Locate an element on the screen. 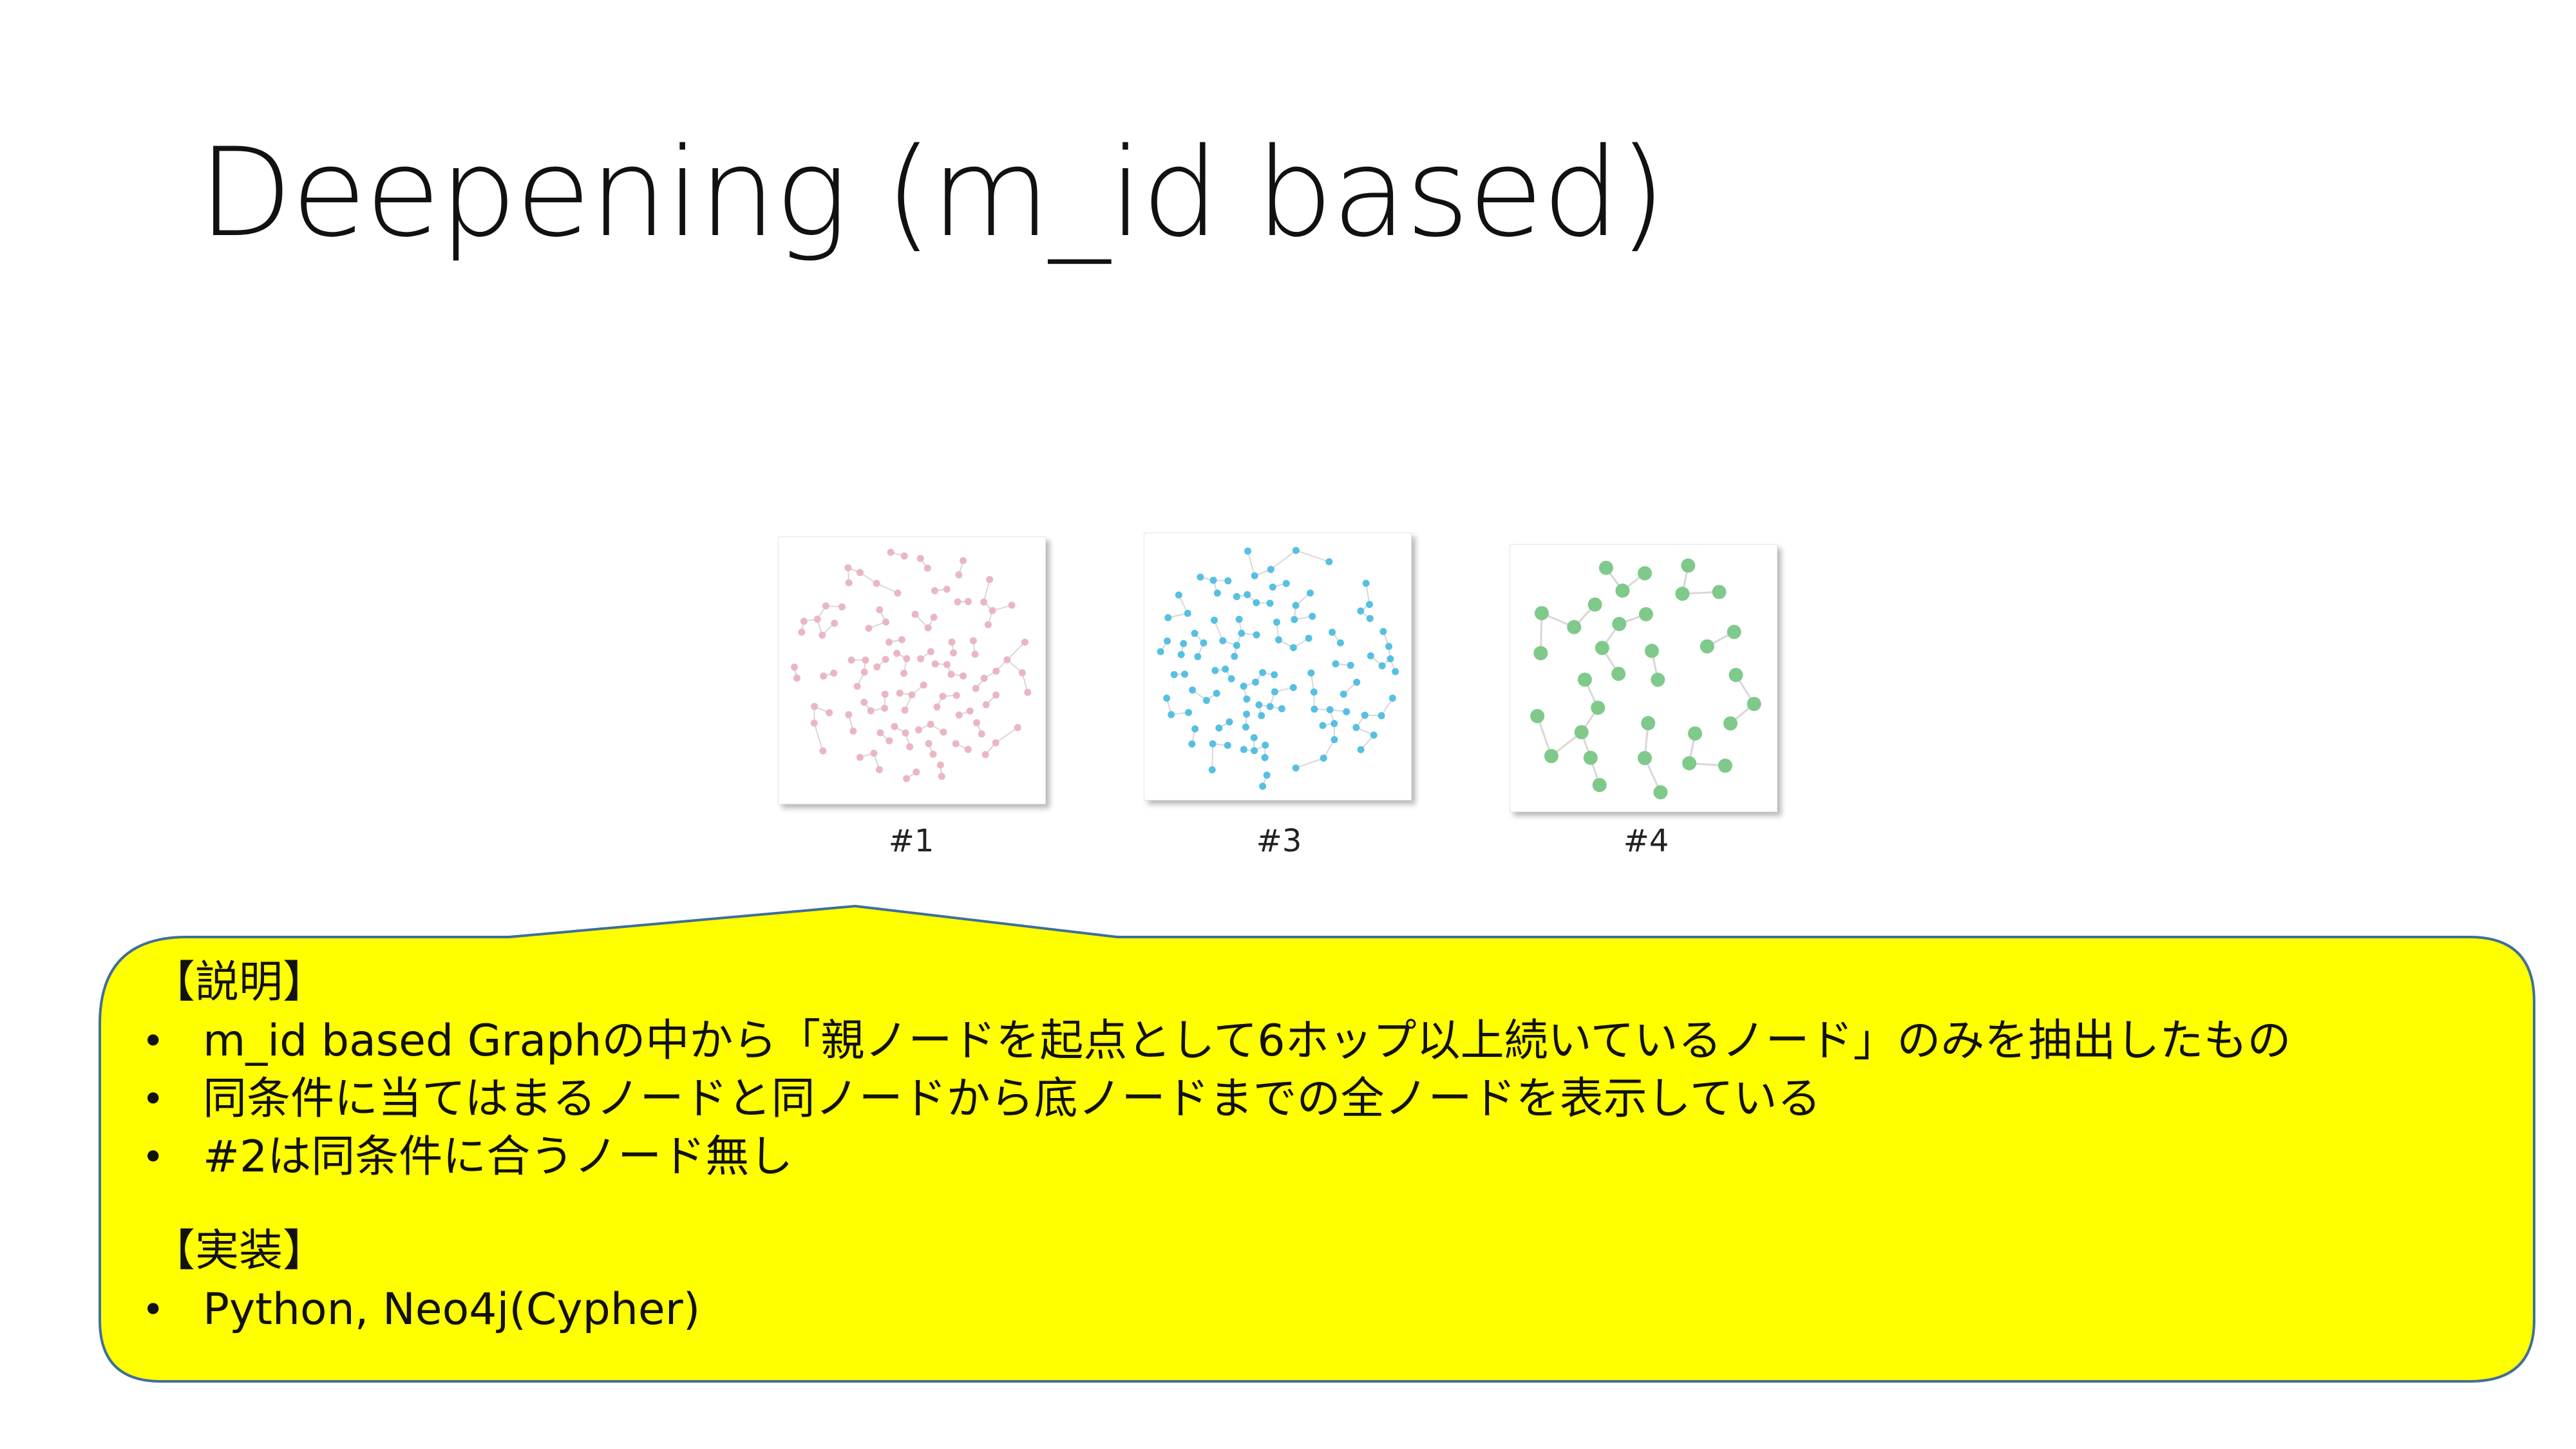  implementation-heading: 【実装】 is located at coordinates (239, 1251).